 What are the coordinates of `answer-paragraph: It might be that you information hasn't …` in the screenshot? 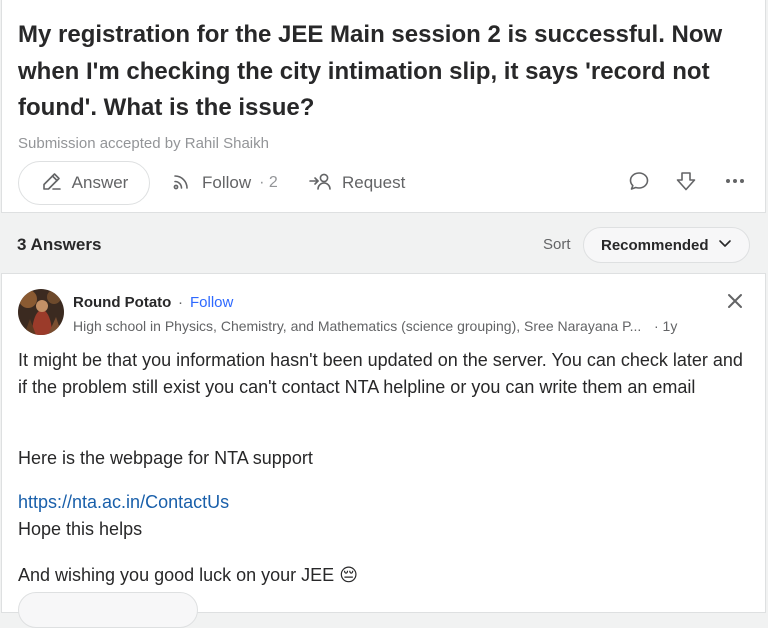 It's located at (380, 373).